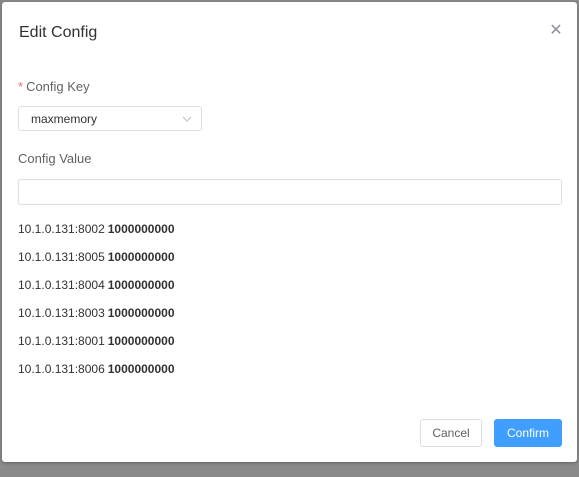  Describe the element at coordinates (55, 158) in the screenshot. I see `config-value-label: Config Value` at that location.